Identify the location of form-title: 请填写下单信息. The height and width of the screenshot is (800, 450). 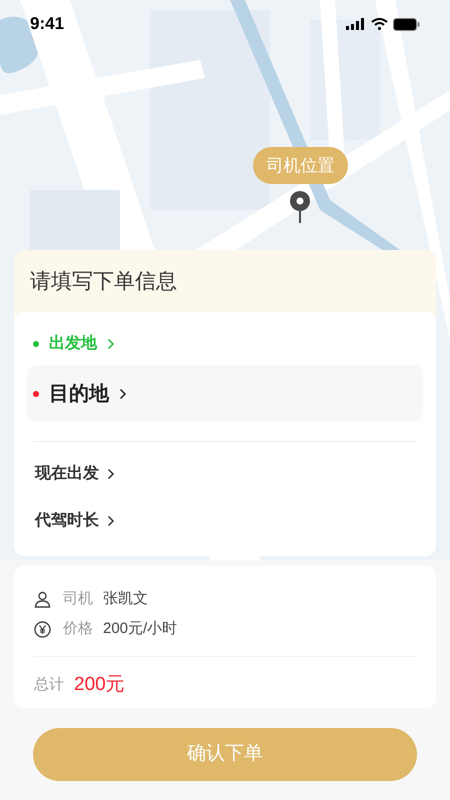
(103, 281).